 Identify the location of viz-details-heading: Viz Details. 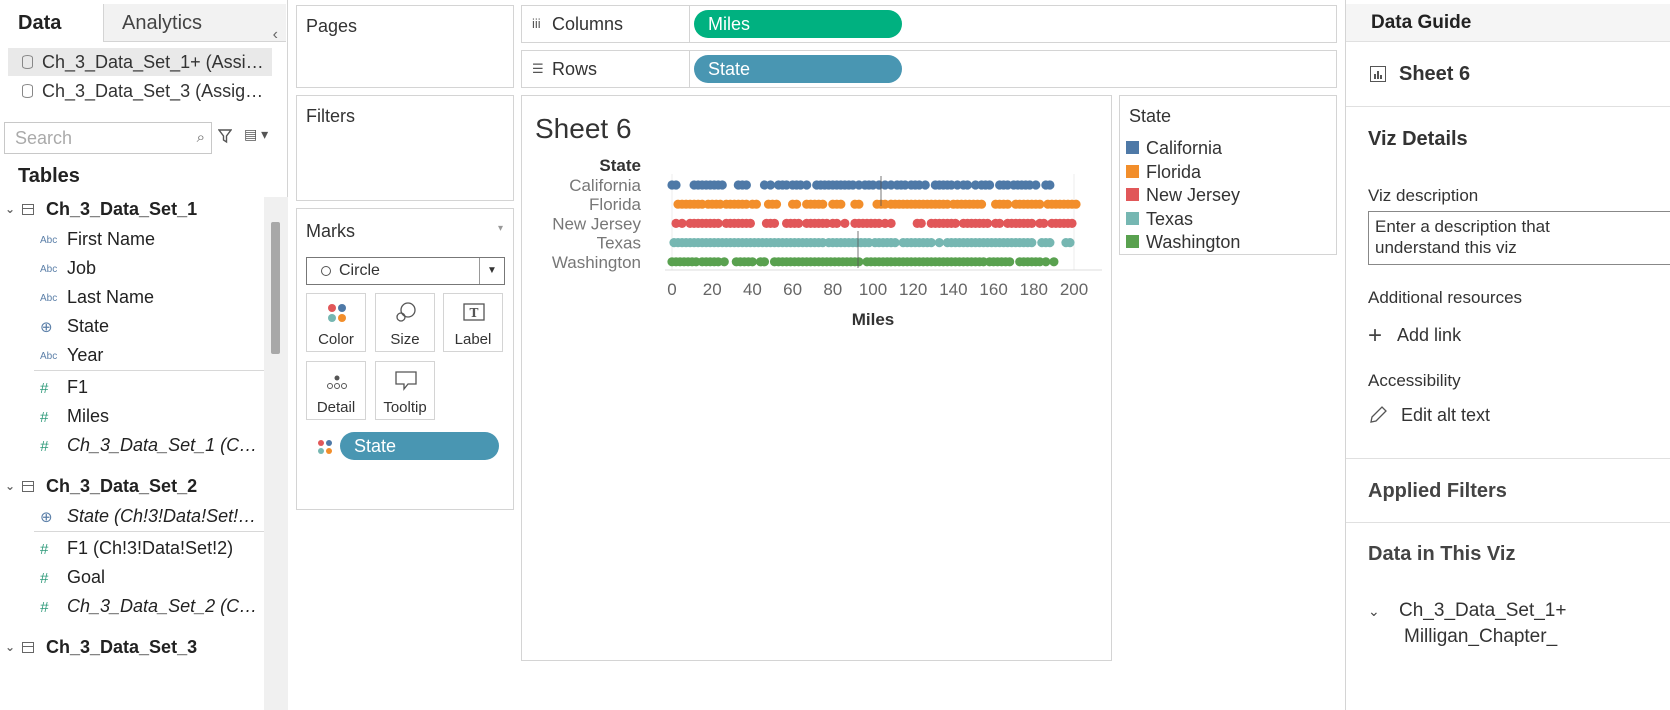
(1418, 139).